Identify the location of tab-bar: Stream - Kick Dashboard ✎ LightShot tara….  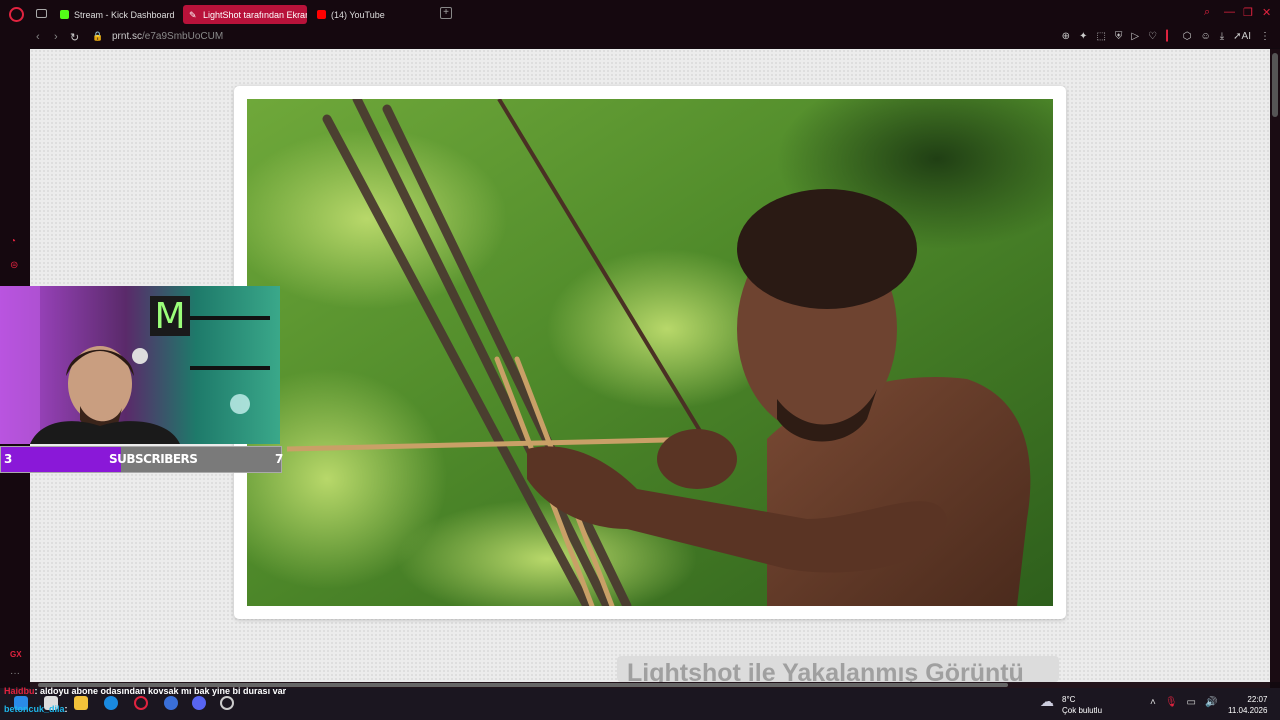
(640, 14).